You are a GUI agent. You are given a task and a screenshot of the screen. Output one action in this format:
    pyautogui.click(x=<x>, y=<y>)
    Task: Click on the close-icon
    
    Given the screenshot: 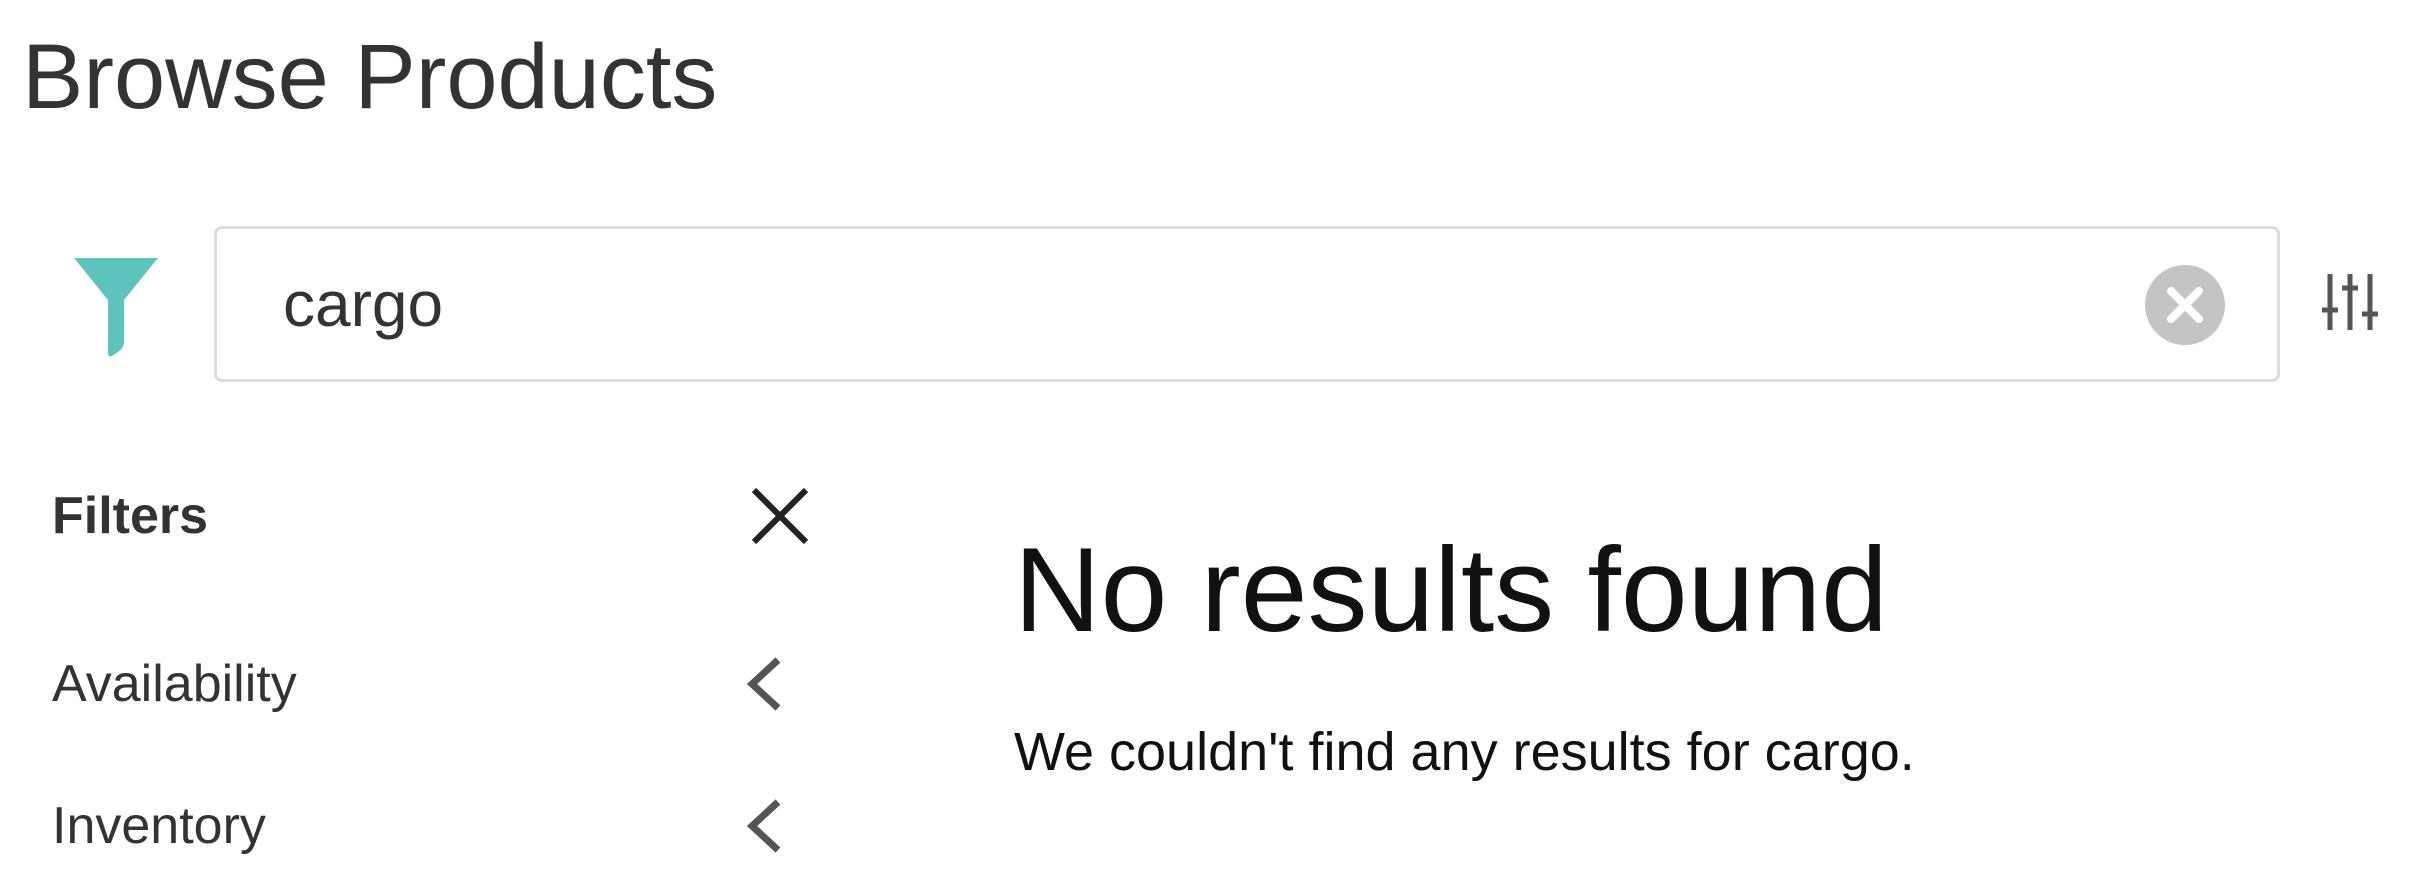 What is the action you would take?
    pyautogui.click(x=780, y=516)
    